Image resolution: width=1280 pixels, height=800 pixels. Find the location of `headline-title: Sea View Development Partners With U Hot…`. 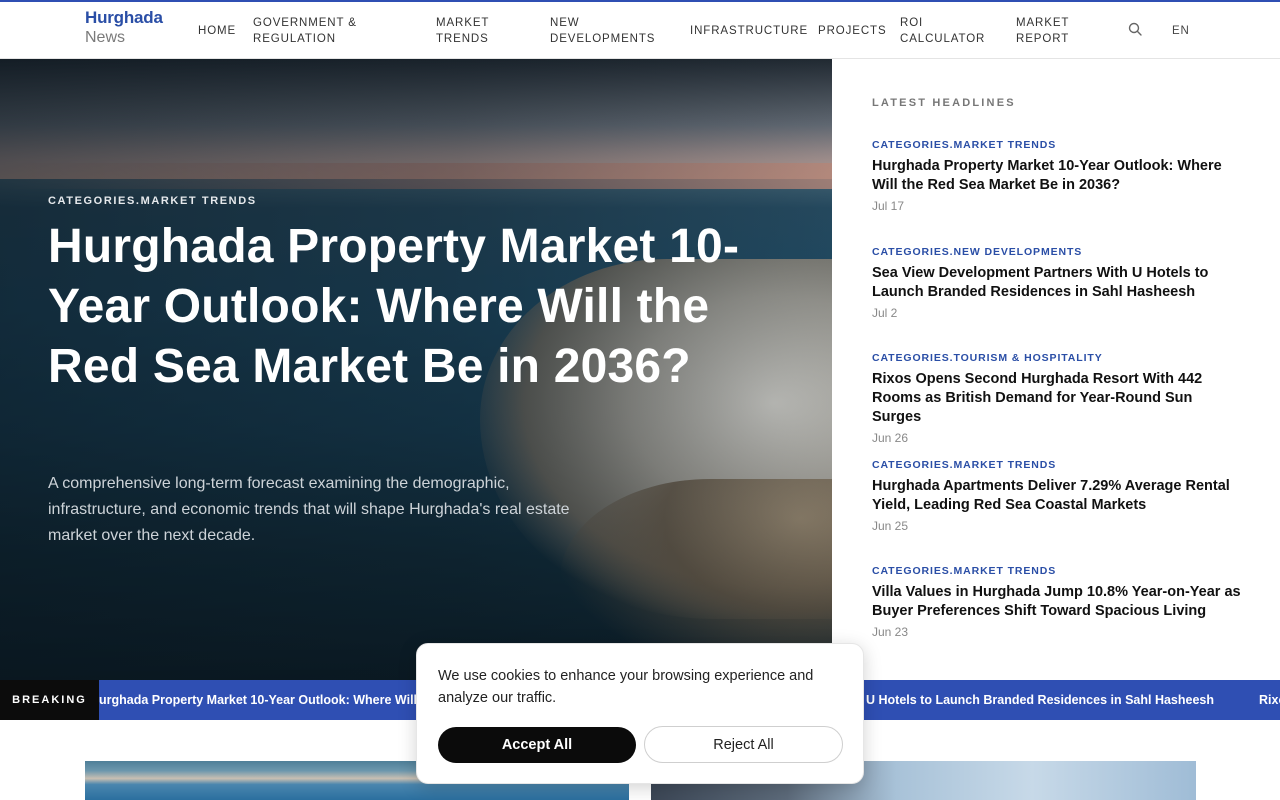

headline-title: Sea View Development Partners With U Hot… is located at coordinates (1040, 282).